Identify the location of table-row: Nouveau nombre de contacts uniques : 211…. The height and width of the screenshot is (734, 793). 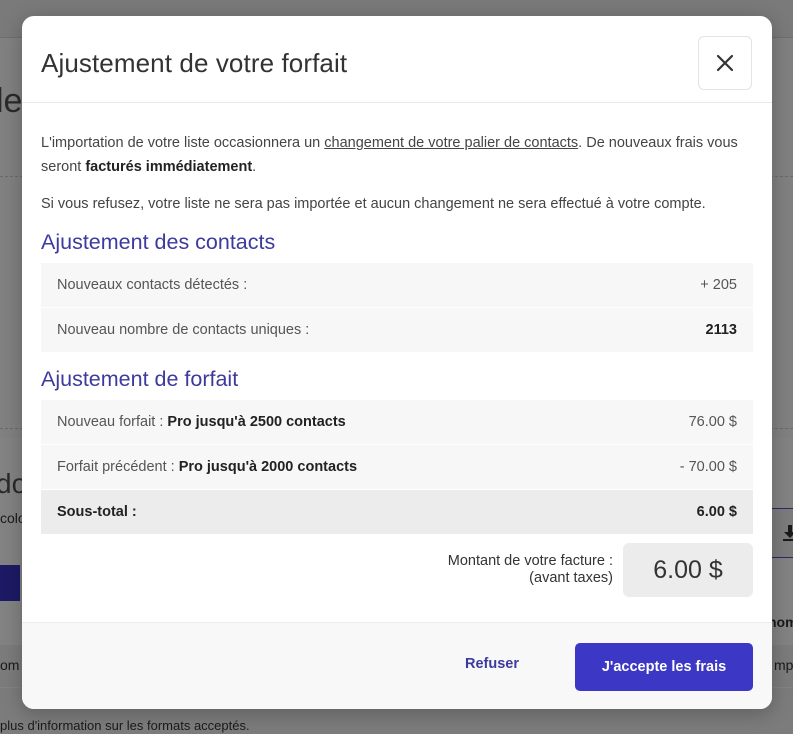
(397, 330).